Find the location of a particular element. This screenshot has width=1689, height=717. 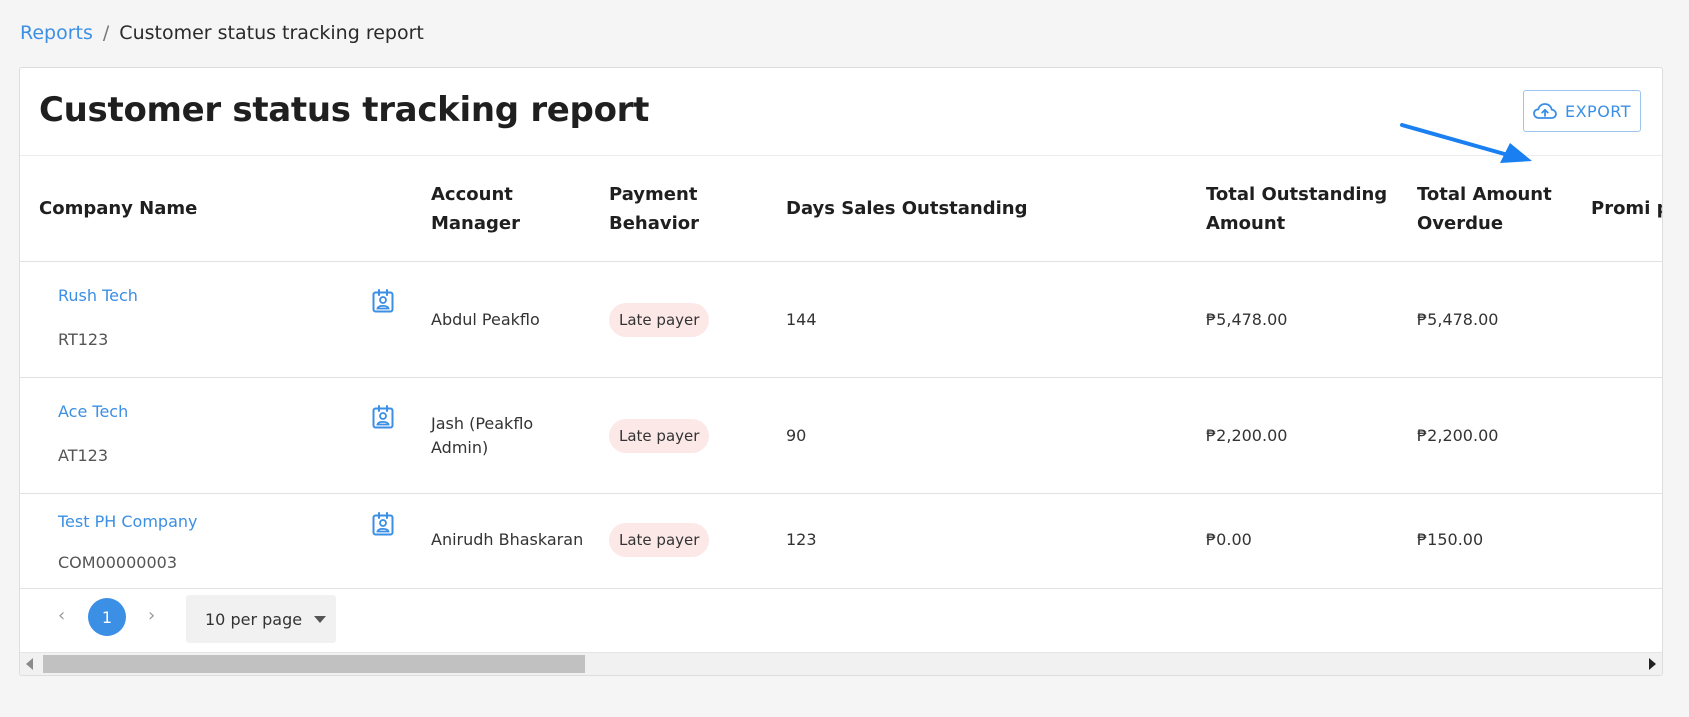

account-manager: Jash (Peakflo Admin) is located at coordinates (501, 435).